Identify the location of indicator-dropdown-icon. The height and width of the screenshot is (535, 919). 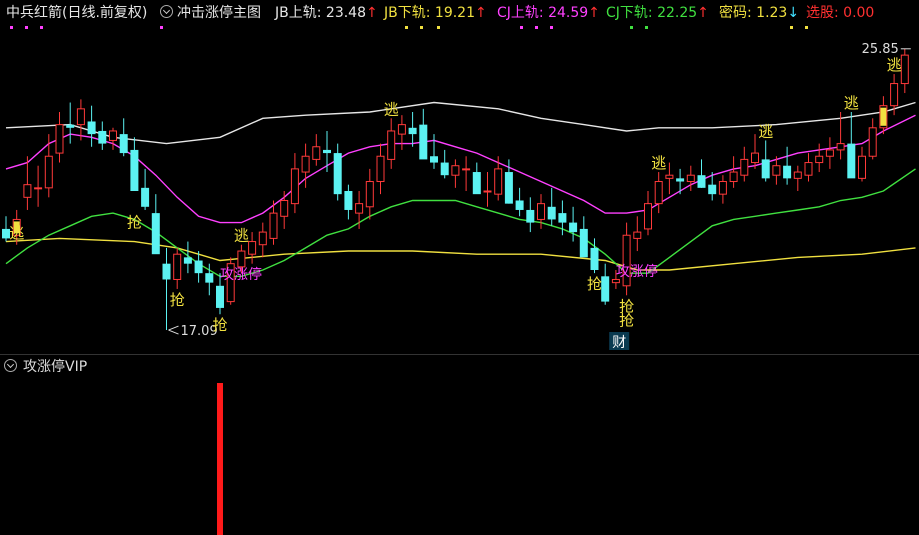
(166, 13).